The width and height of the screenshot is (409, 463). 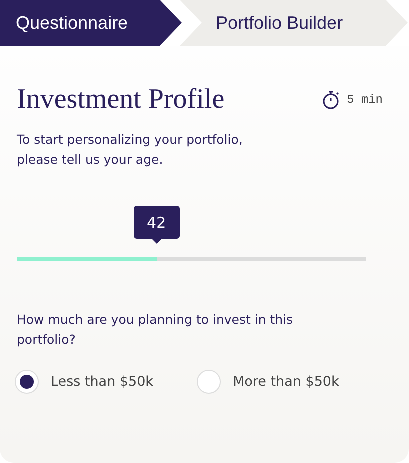 I want to click on duration-label: 5 min, so click(x=364, y=100).